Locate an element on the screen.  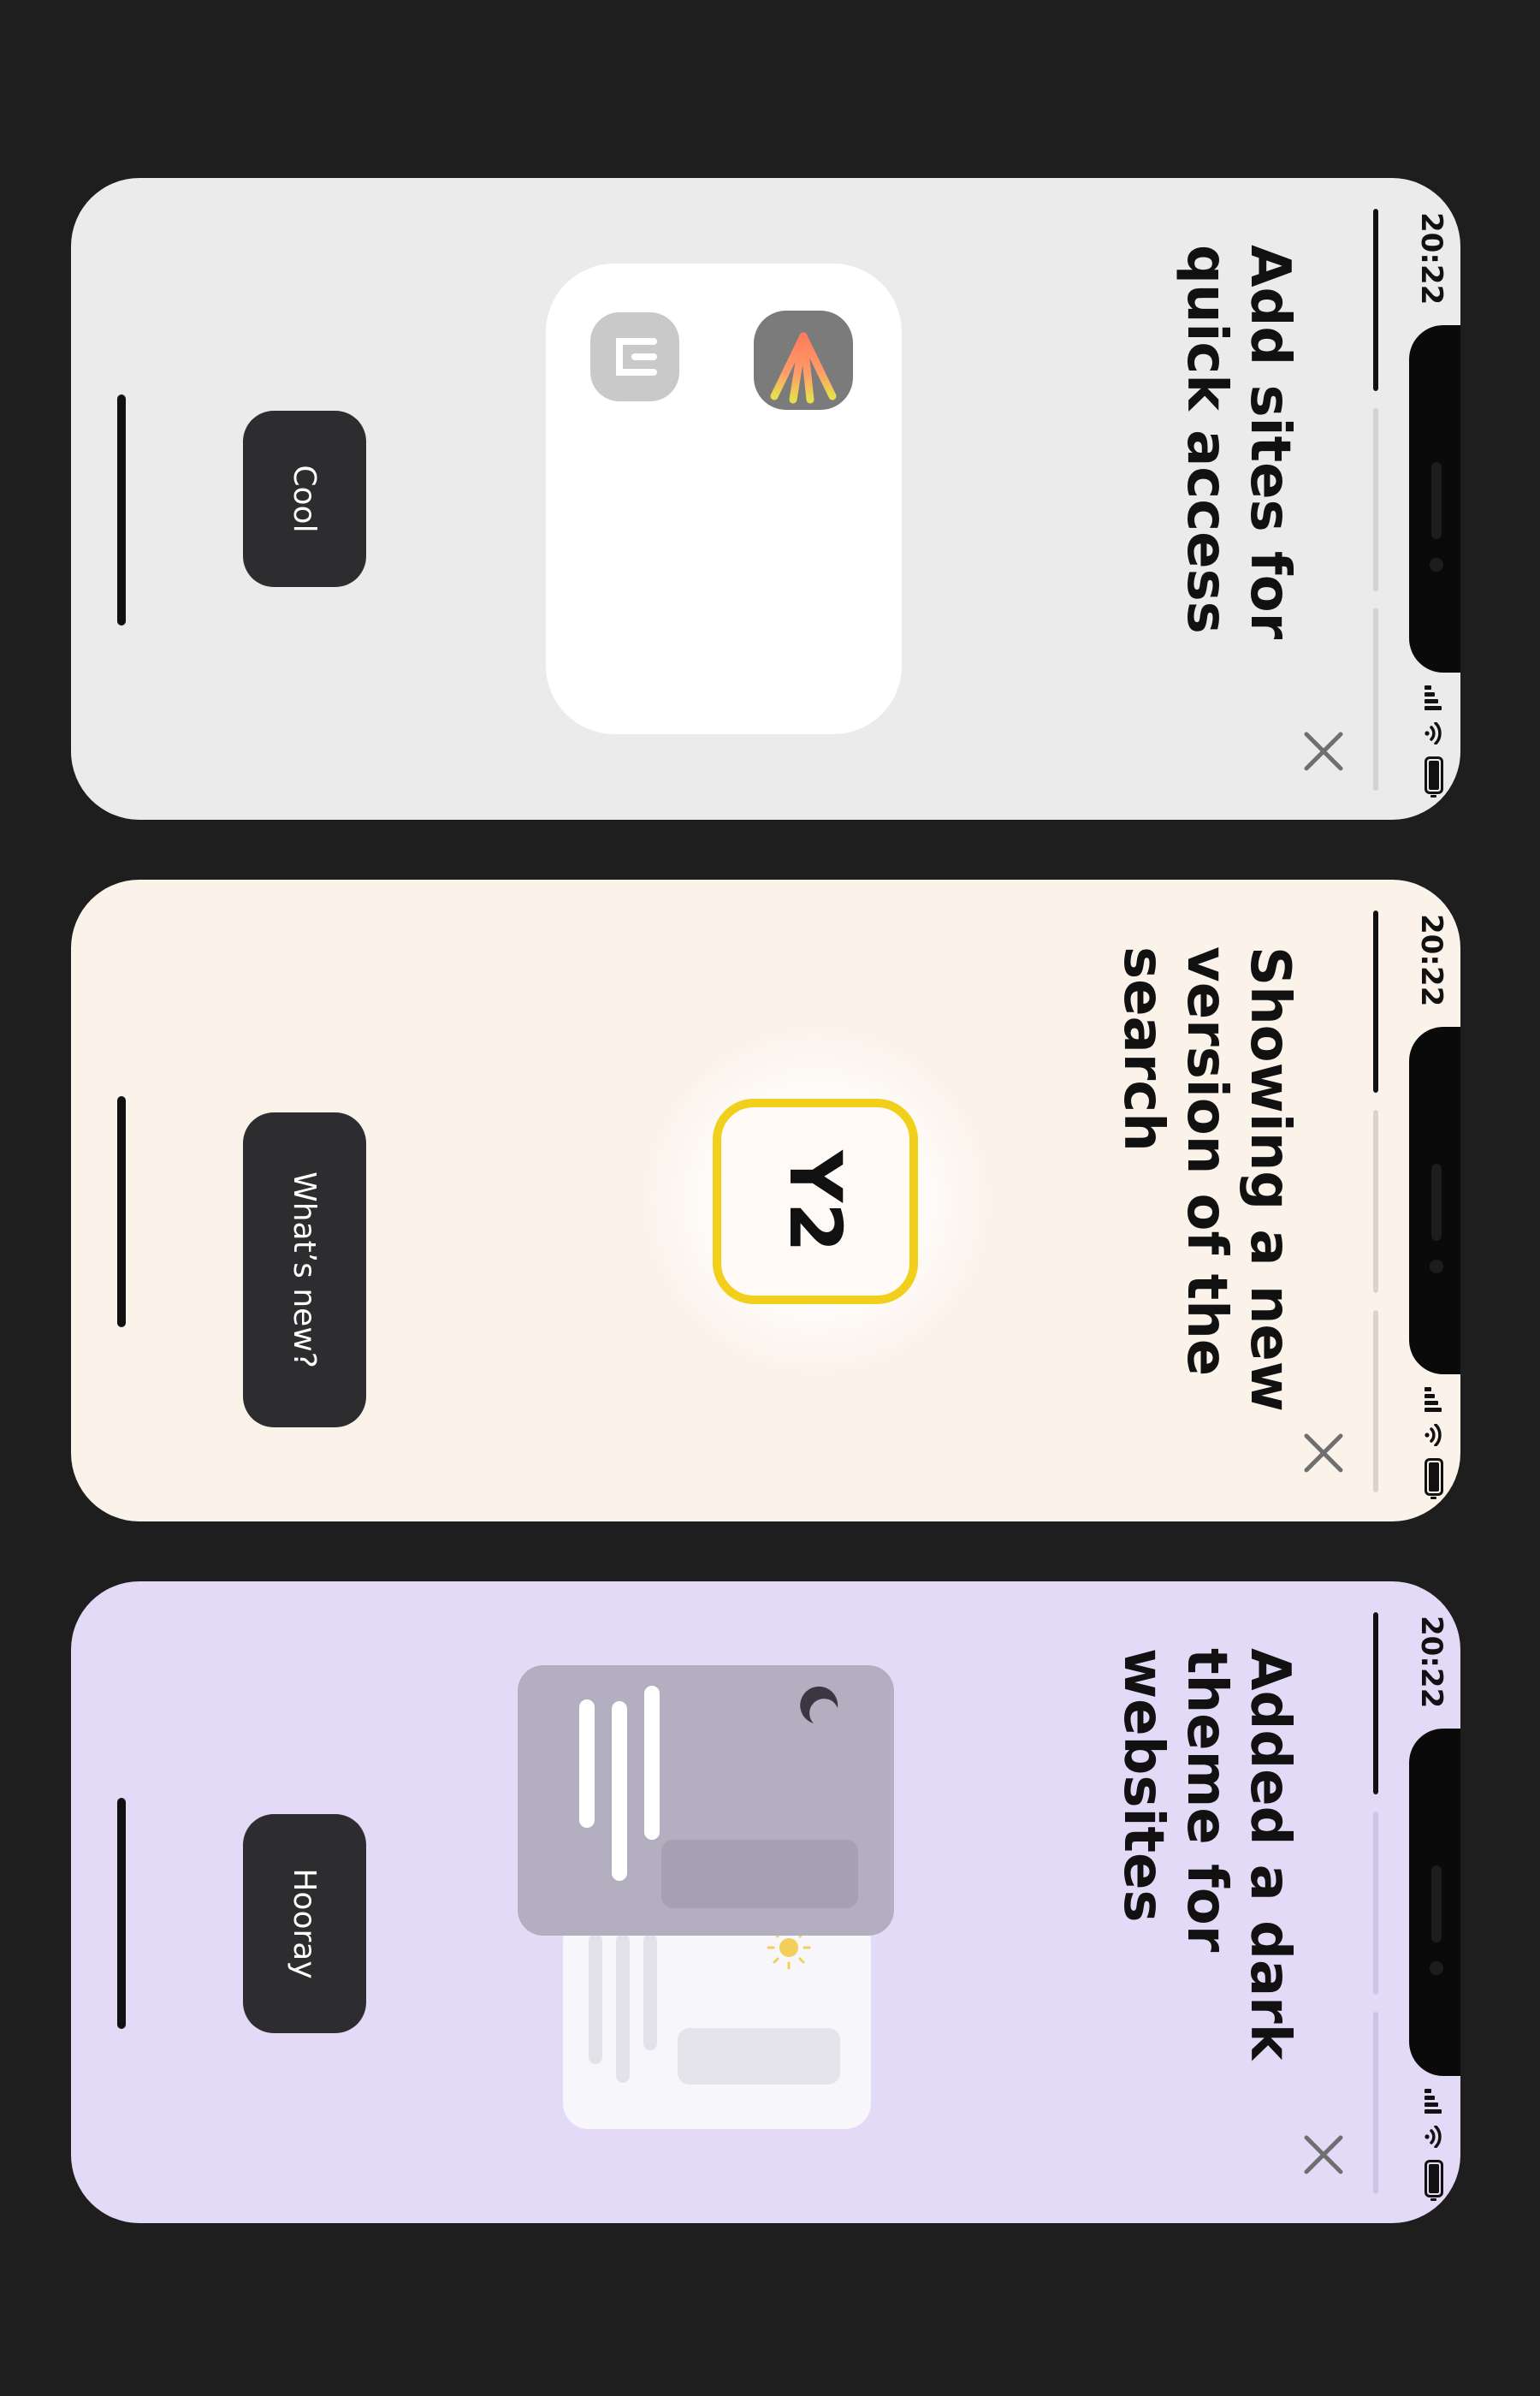
site-tile-sunburst is located at coordinates (803, 361).